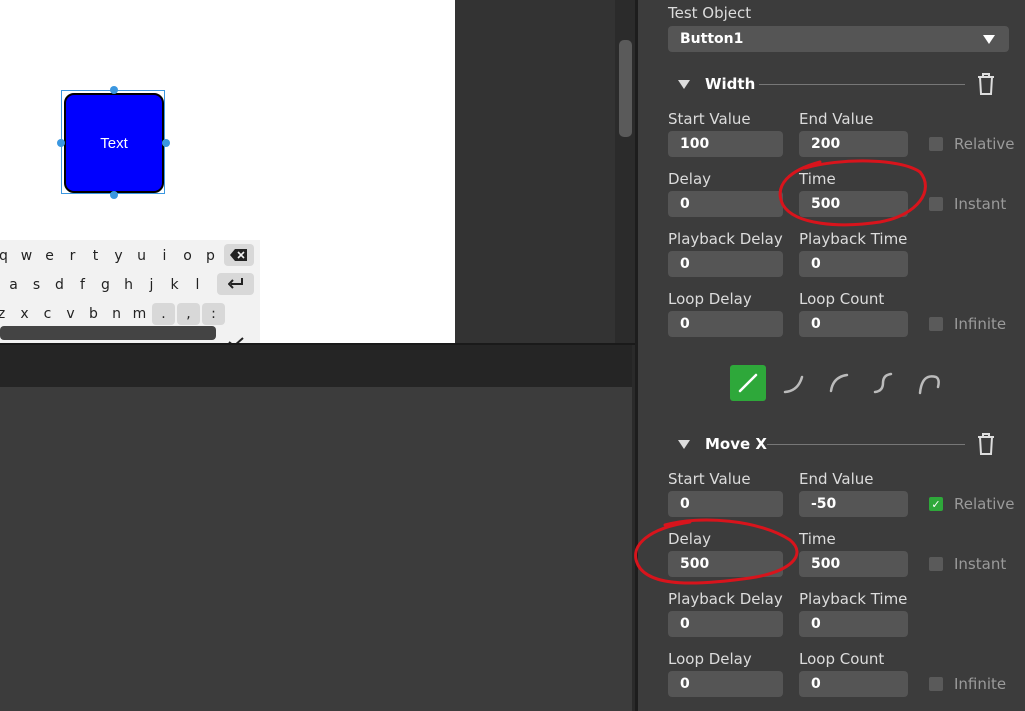 This screenshot has height=711, width=1025. I want to click on timeline-header, so click(316, 366).